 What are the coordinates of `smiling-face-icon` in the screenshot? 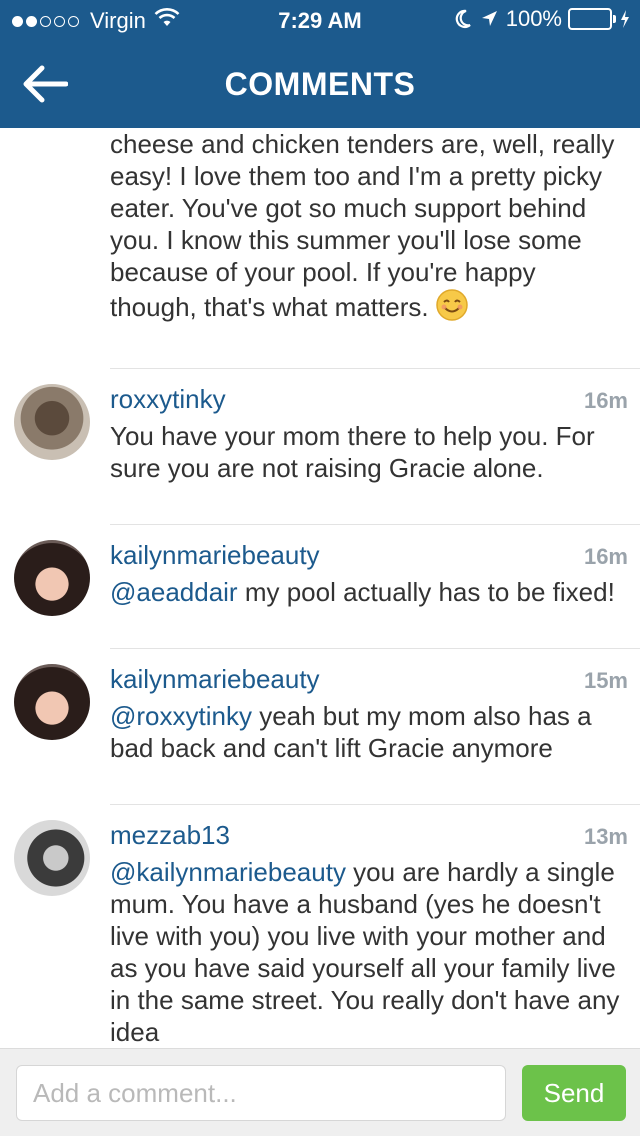 It's located at (452, 308).